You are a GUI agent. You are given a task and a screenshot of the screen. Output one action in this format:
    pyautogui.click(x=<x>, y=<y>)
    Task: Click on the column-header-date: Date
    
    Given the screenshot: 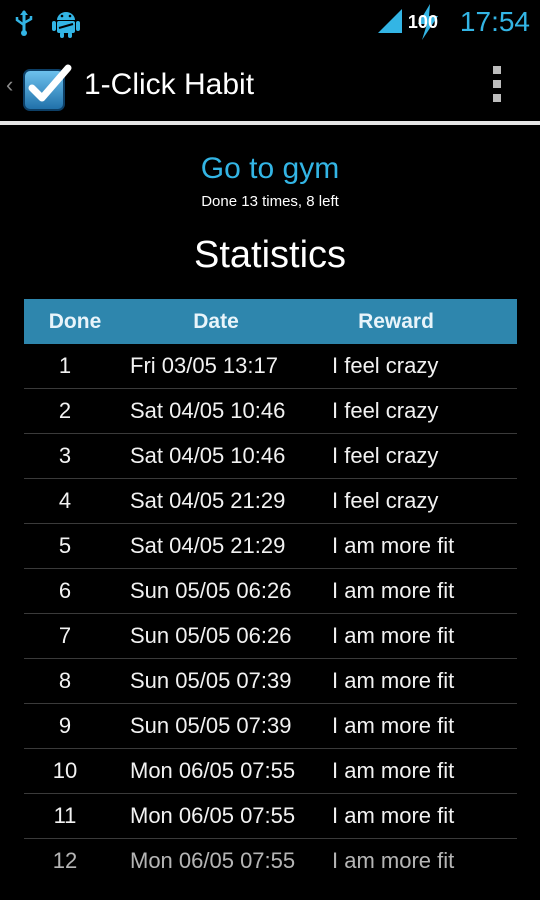 What is the action you would take?
    pyautogui.click(x=216, y=321)
    